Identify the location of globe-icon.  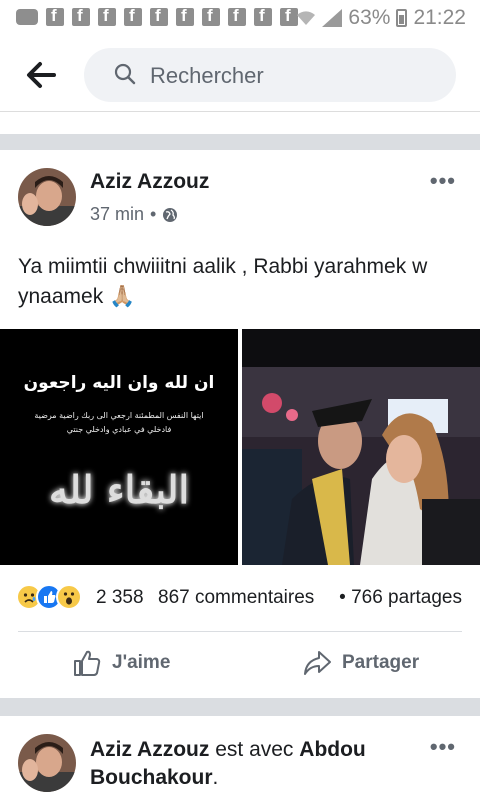
(170, 214).